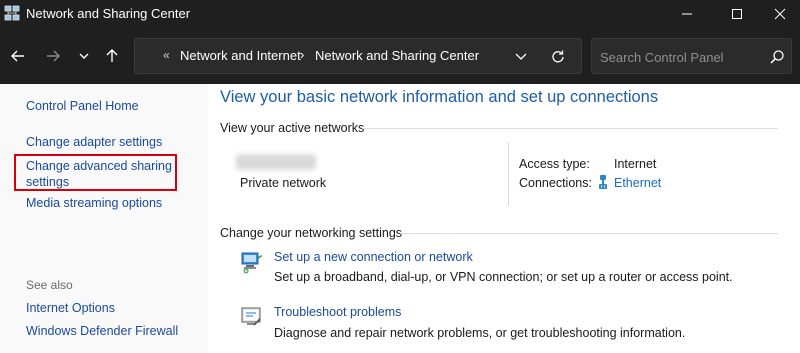 This screenshot has height=353, width=800. Describe the element at coordinates (94, 203) in the screenshot. I see `sidebar-item-media-streaming-options: Media streaming options` at that location.